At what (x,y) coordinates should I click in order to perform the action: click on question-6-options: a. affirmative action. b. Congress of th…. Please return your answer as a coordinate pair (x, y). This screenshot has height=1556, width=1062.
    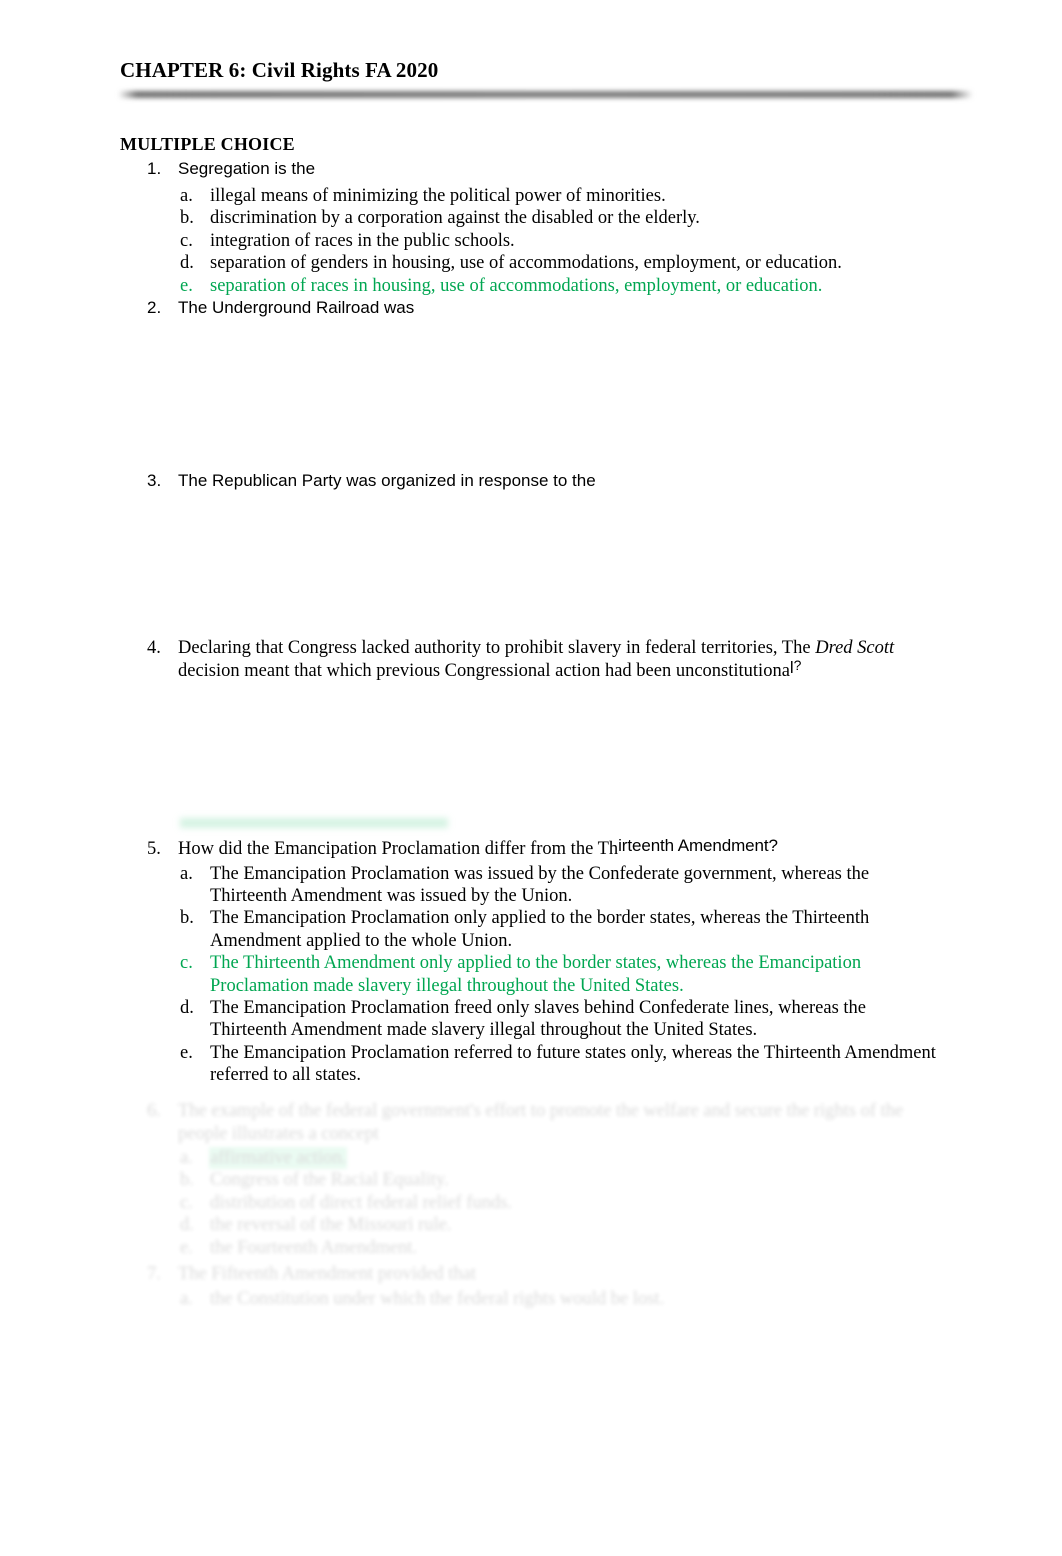
    Looking at the image, I should click on (531, 1203).